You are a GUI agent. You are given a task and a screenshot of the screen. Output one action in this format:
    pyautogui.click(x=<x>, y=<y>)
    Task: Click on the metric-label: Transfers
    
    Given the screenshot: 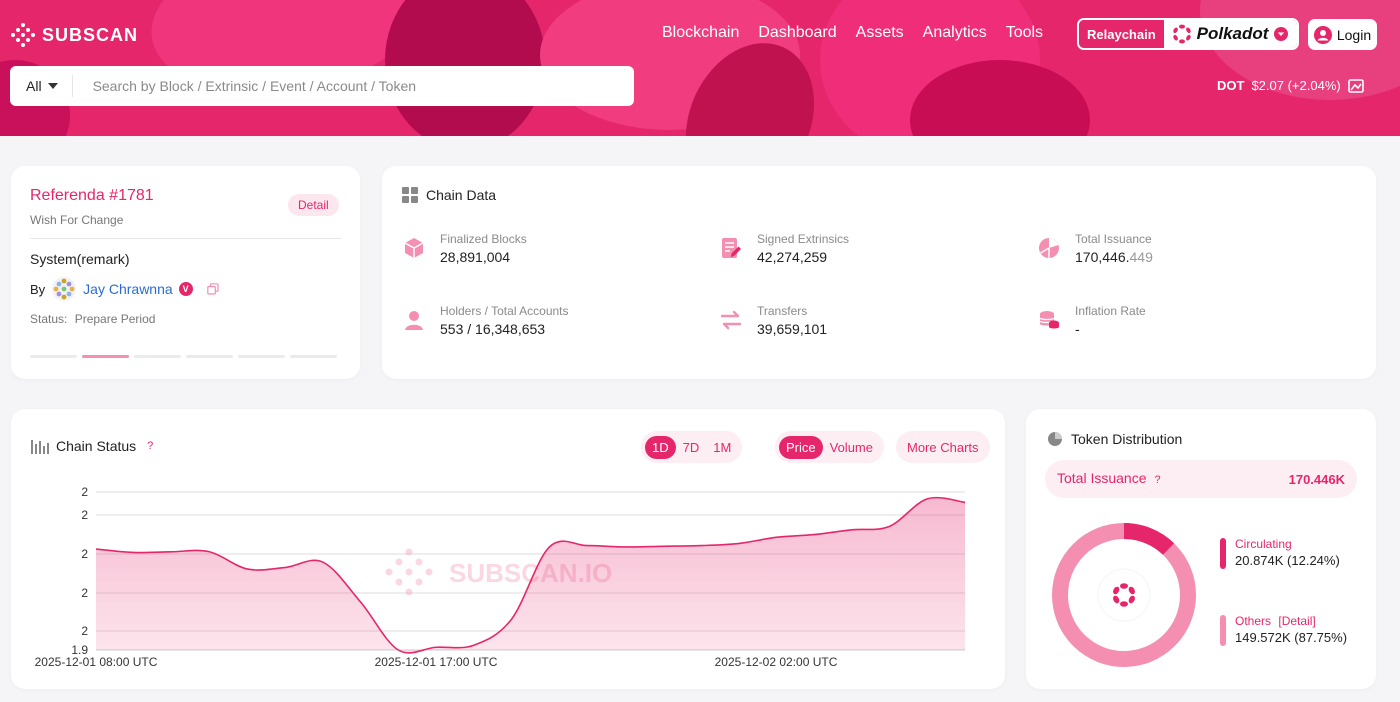 What is the action you would take?
    pyautogui.click(x=782, y=311)
    